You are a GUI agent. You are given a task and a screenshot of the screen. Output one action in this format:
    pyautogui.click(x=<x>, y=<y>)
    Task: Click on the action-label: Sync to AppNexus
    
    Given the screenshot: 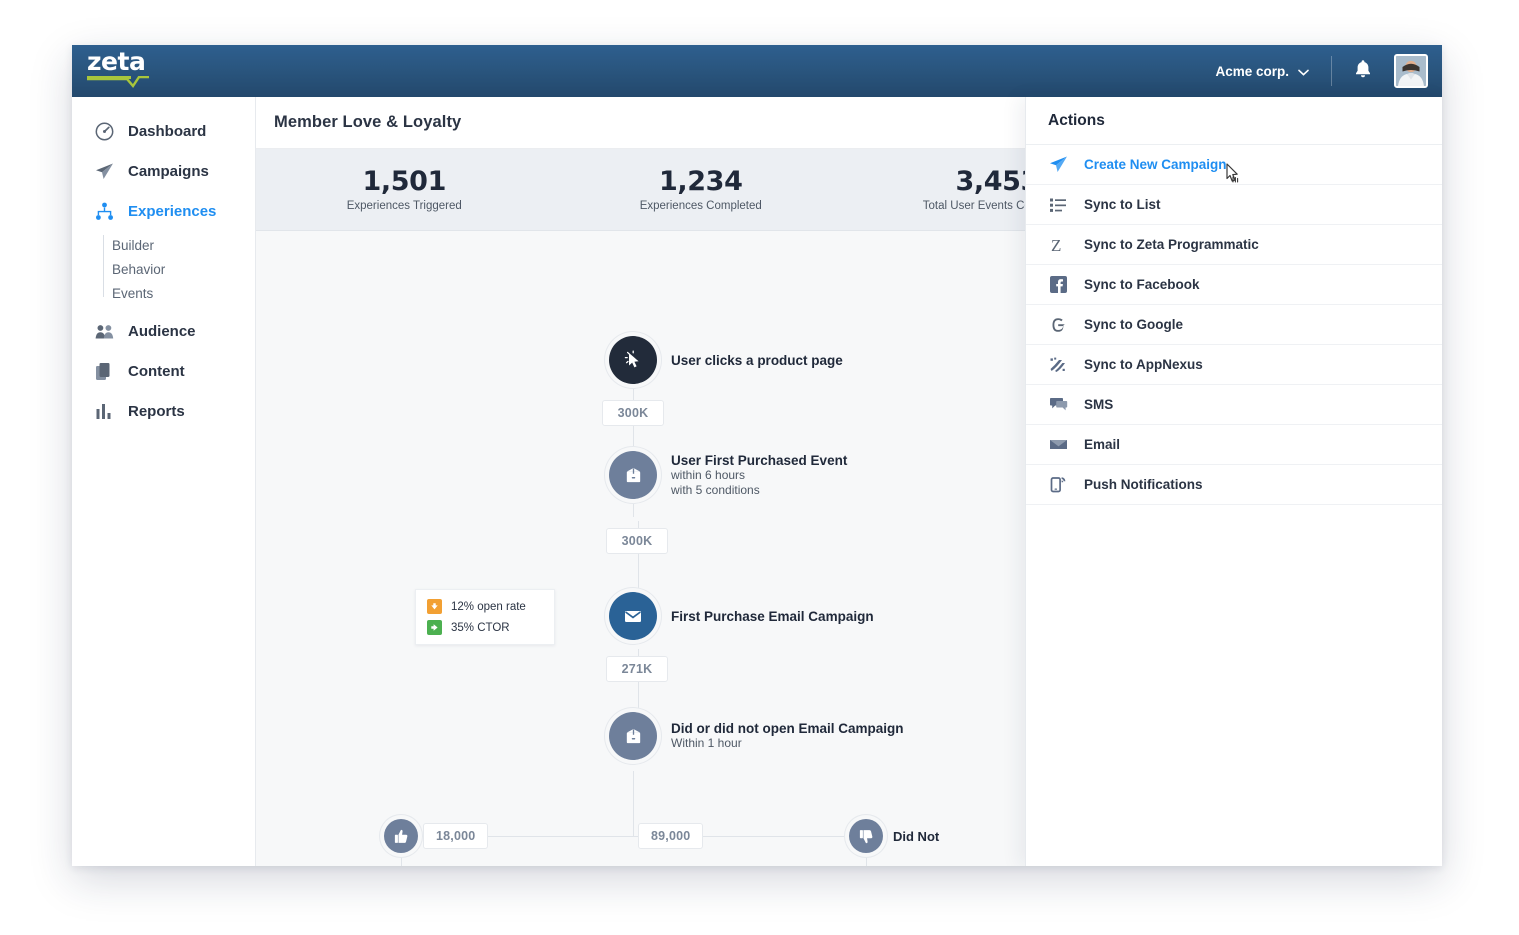 What is the action you would take?
    pyautogui.click(x=1143, y=364)
    